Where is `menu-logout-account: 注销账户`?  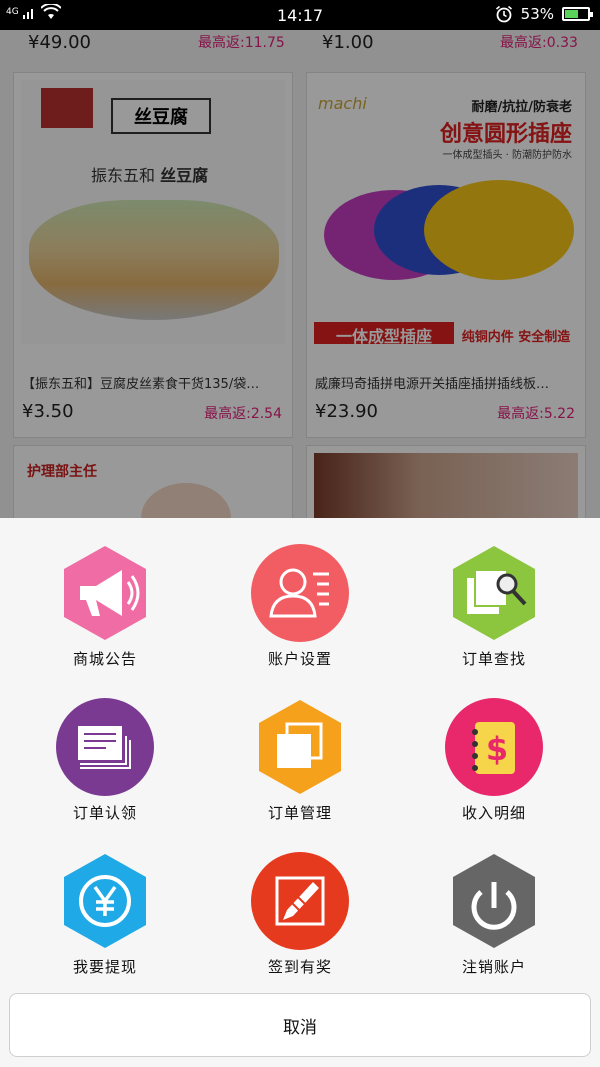 menu-logout-account: 注销账户 is located at coordinates (494, 927).